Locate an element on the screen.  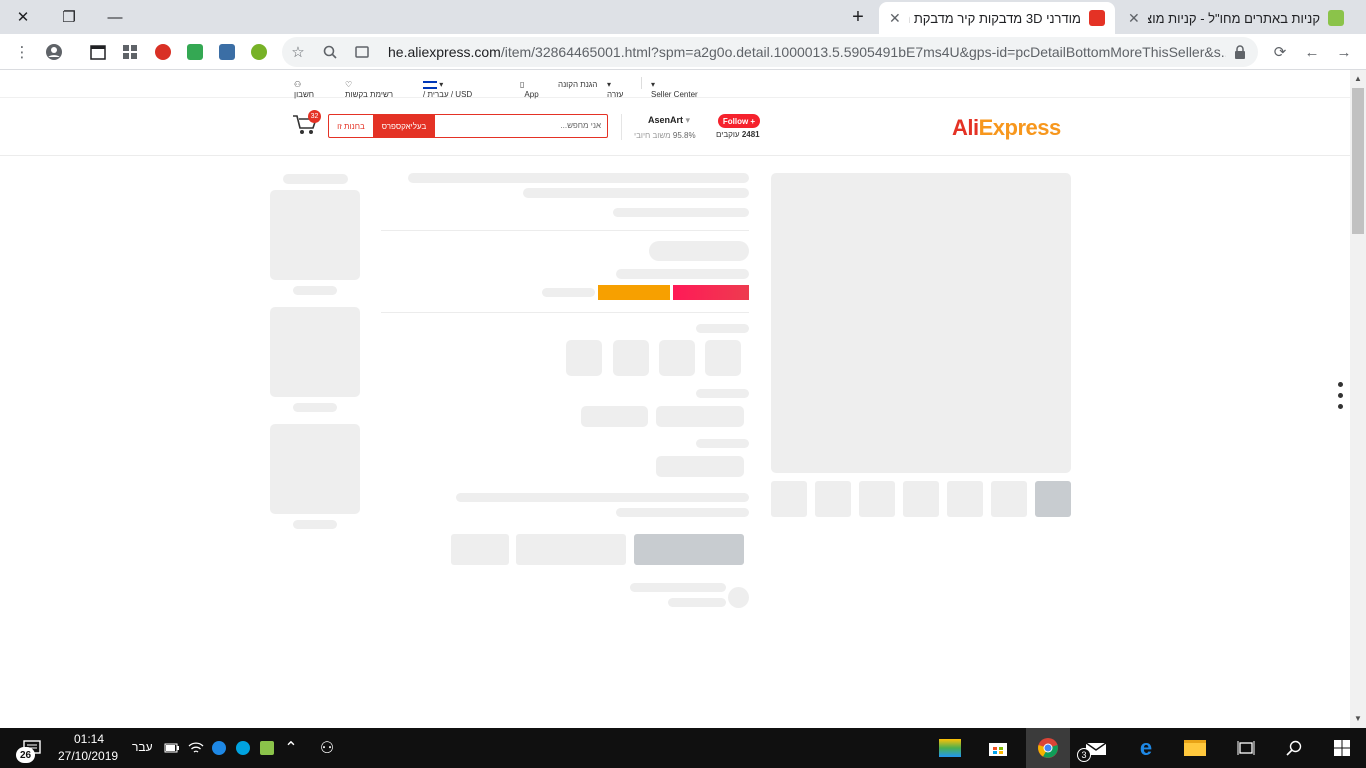
chevron-down-icon: ▾ is located at coordinates (688, 120).